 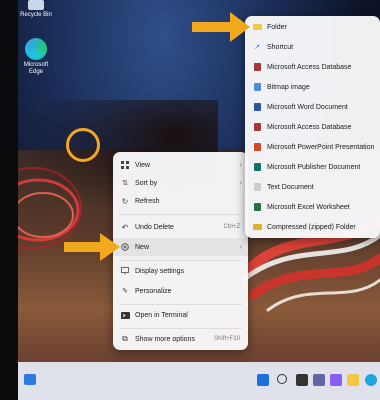 What do you see at coordinates (312, 107) in the screenshot?
I see `new-word-item: Microsoft Word Document` at bounding box center [312, 107].